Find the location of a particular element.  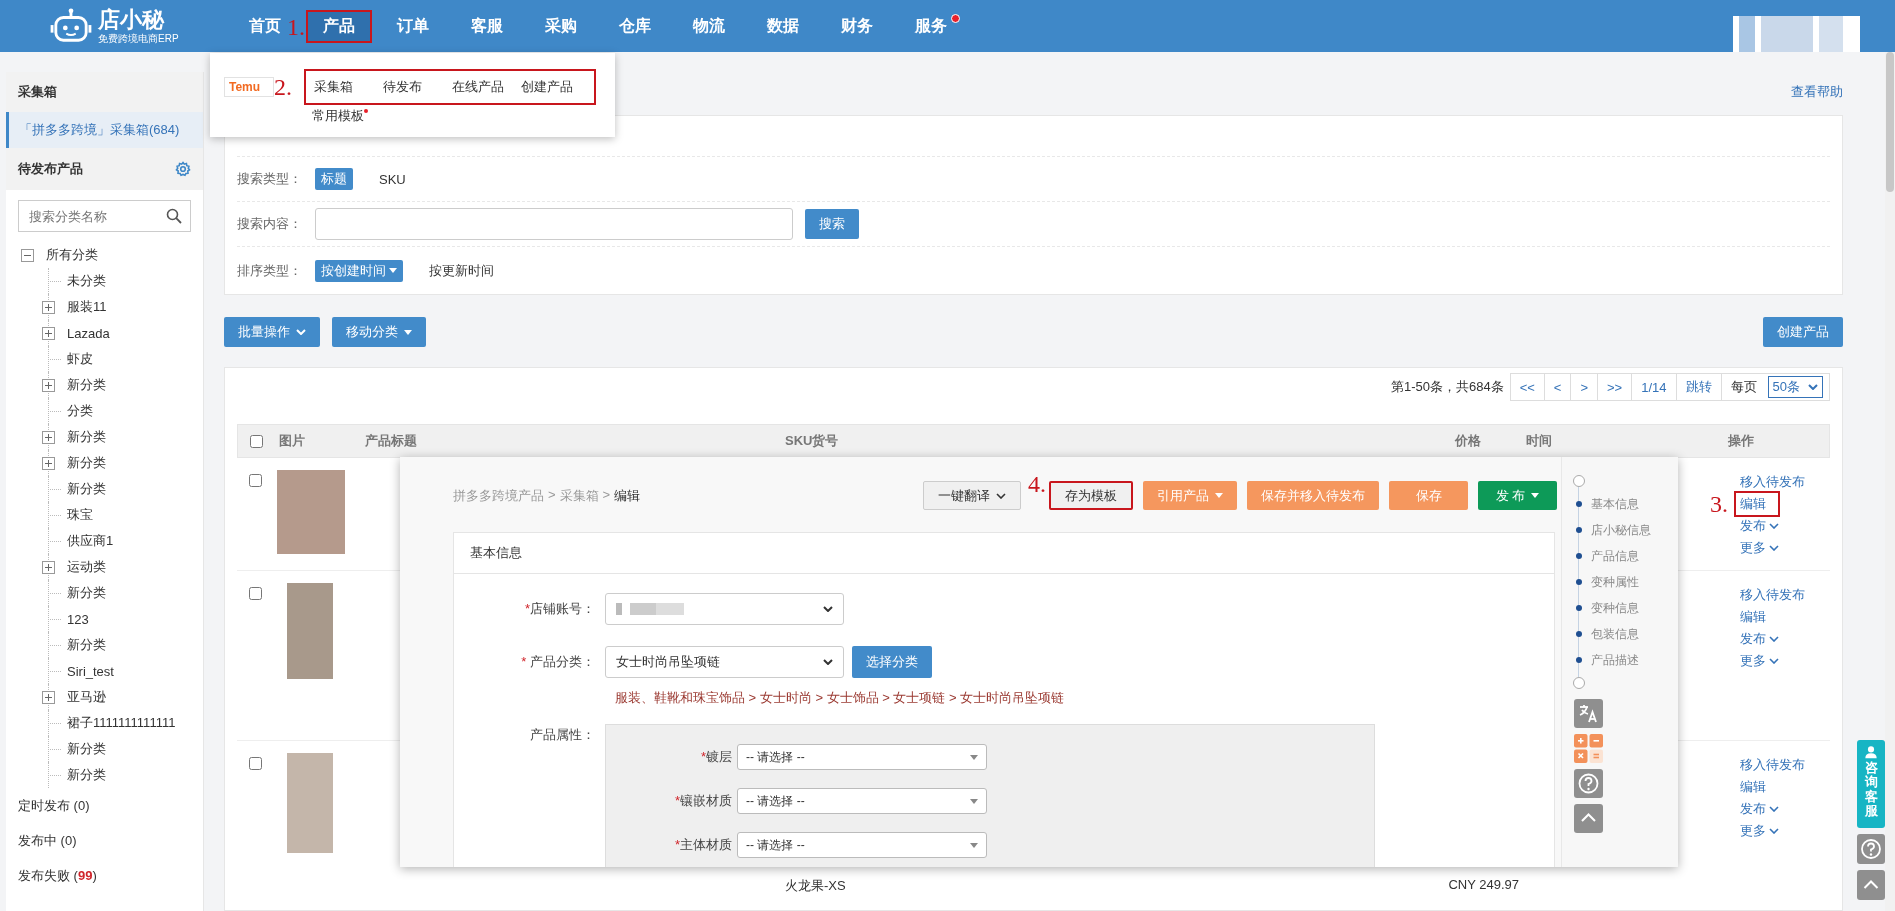

sidebar-item: 「拼多多跨境」采集箱(684) is located at coordinates (104, 130).